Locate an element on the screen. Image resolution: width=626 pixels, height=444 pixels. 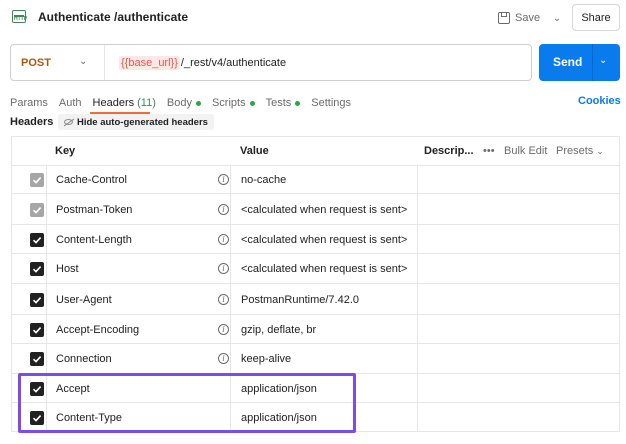
table-row: Connection i keep-alive is located at coordinates (315, 359).